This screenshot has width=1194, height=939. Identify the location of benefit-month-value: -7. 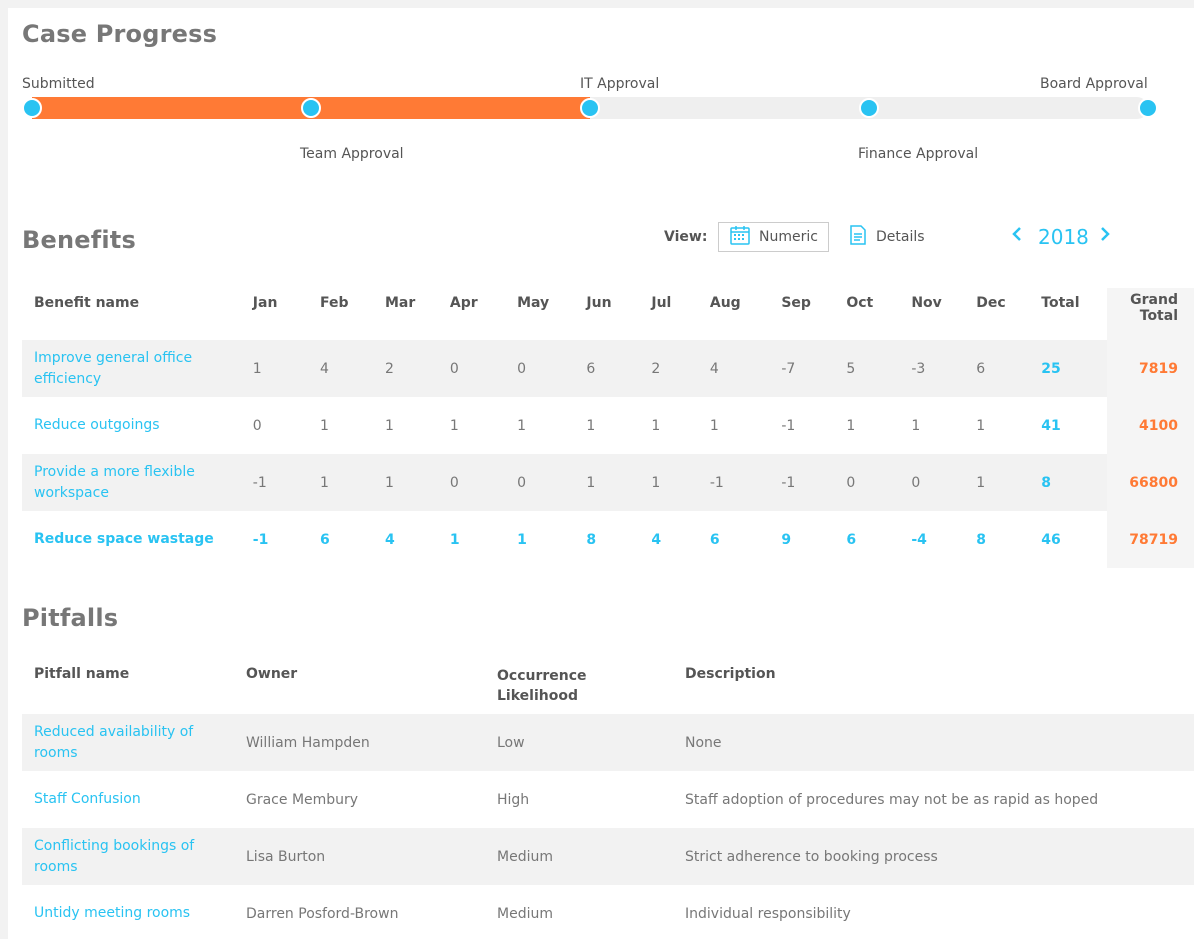
(788, 368).